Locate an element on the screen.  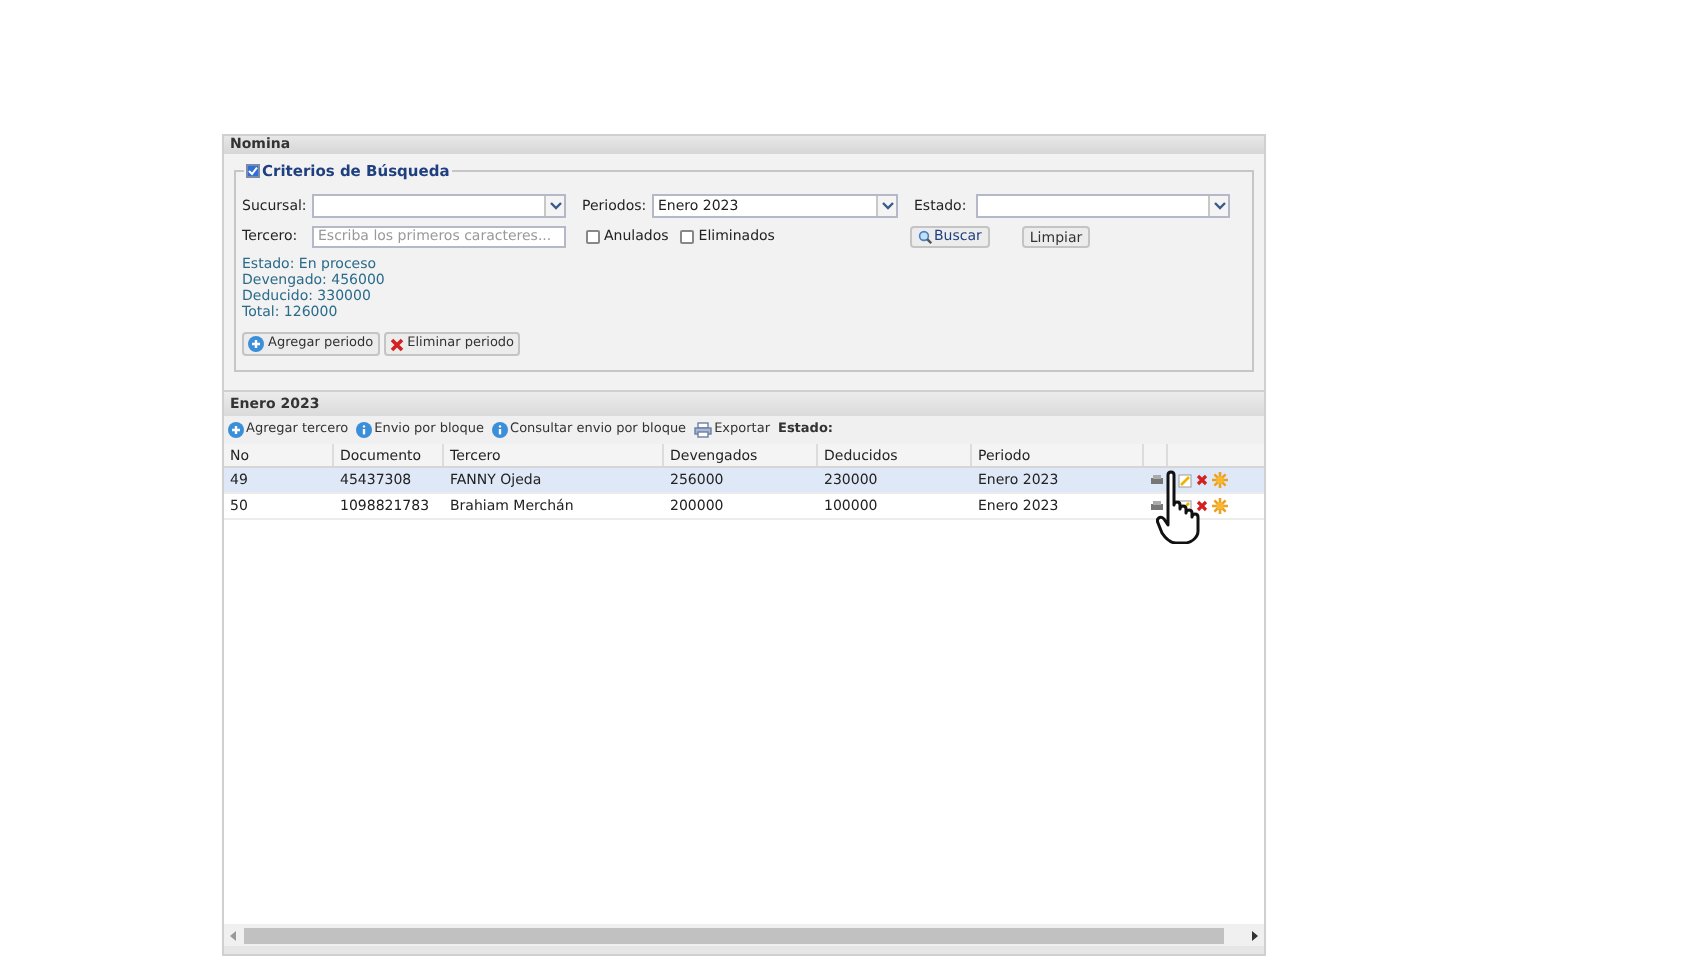
printer-icon is located at coordinates (703, 430).